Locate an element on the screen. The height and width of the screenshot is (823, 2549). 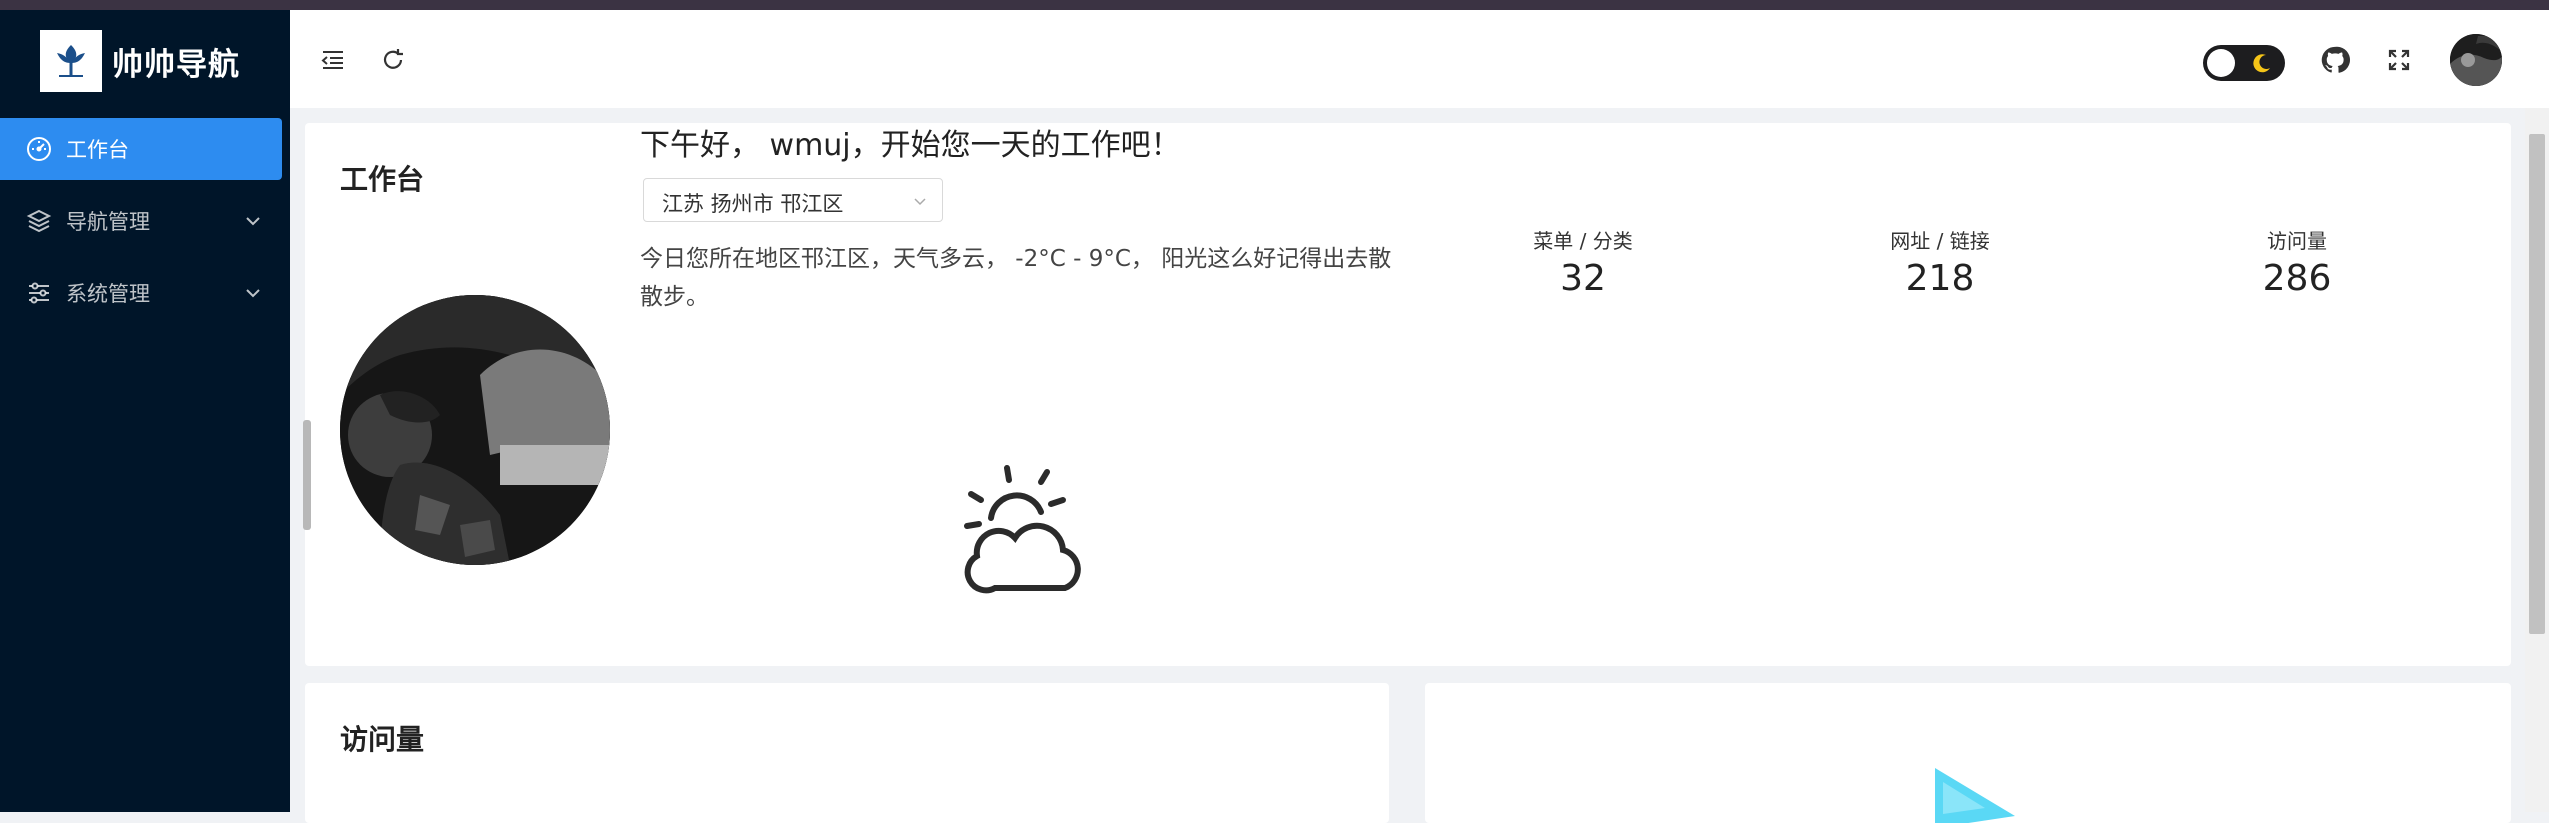
profile-avatar is located at coordinates (475, 430).